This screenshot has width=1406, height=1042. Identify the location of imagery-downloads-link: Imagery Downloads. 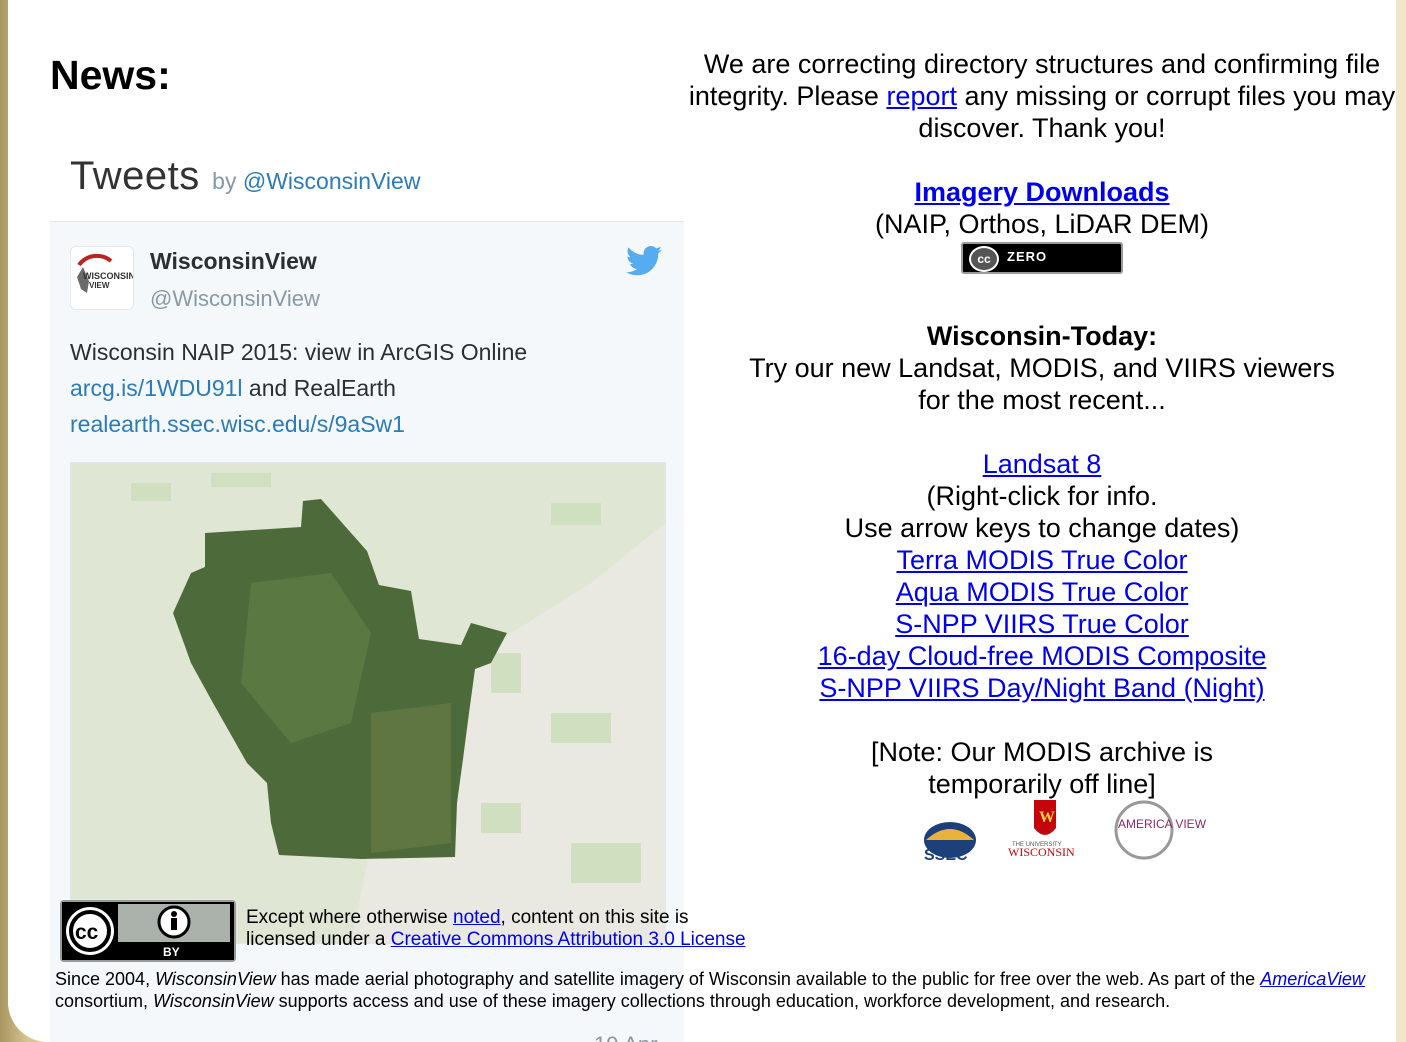
(1042, 192).